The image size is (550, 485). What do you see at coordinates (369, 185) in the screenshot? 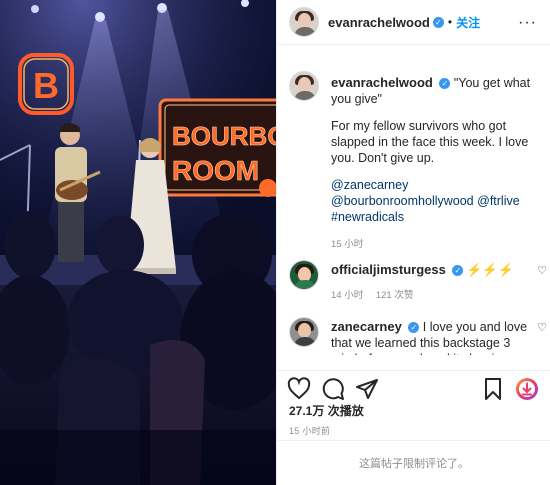
I see `mention-link: @zanecarney` at bounding box center [369, 185].